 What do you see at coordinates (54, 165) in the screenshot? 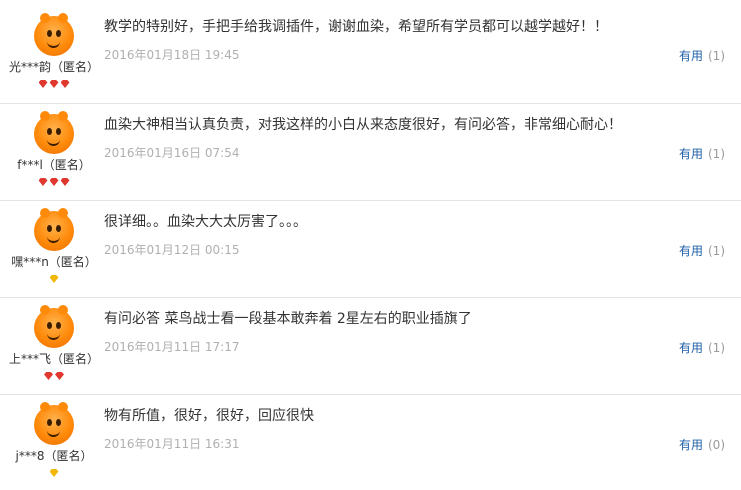
I see `user-name: f***l（匿名）` at bounding box center [54, 165].